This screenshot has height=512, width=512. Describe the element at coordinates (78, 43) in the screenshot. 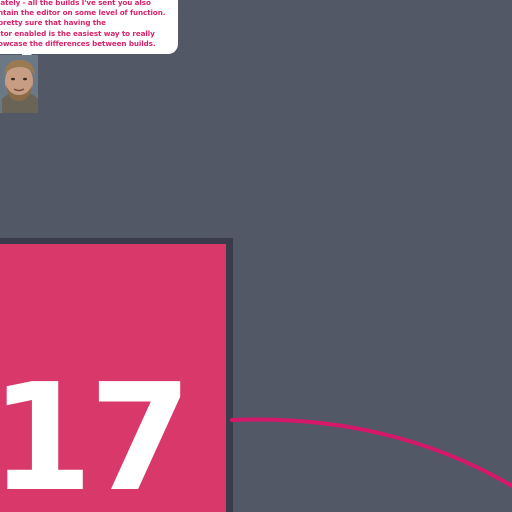

I see `speech-bubble-line: owcase the differences between builds.` at that location.